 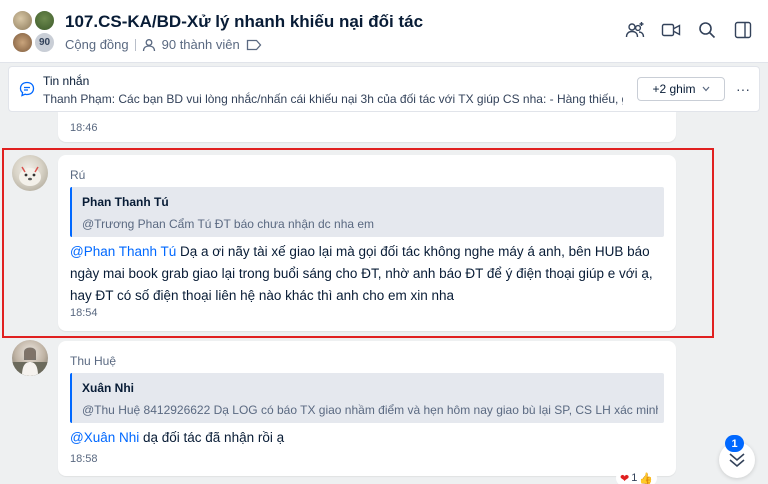 I want to click on user-icon, so click(x=148, y=44).